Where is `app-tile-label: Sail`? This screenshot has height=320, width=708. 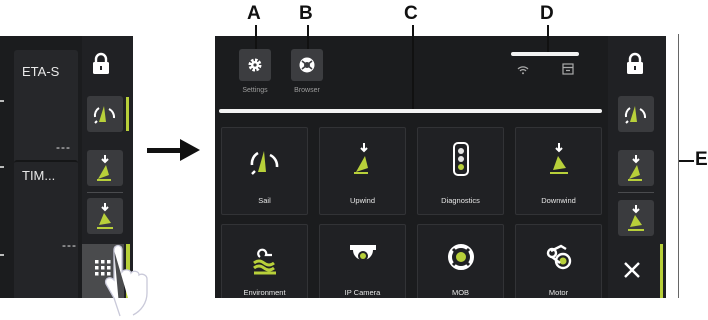 app-tile-label: Sail is located at coordinates (264, 200).